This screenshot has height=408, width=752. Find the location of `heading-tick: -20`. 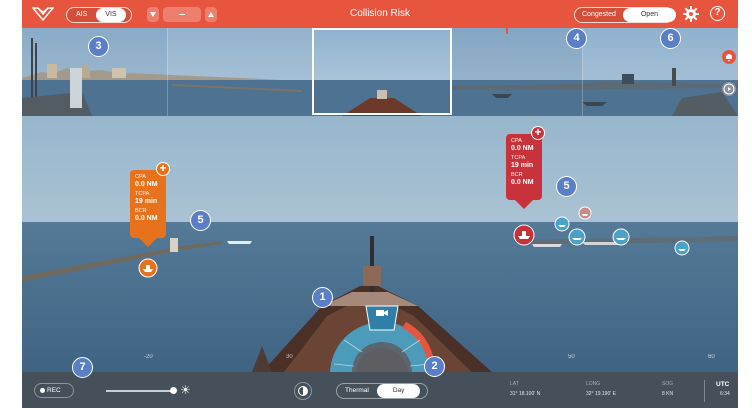

heading-tick: -20 is located at coordinates (148, 357).